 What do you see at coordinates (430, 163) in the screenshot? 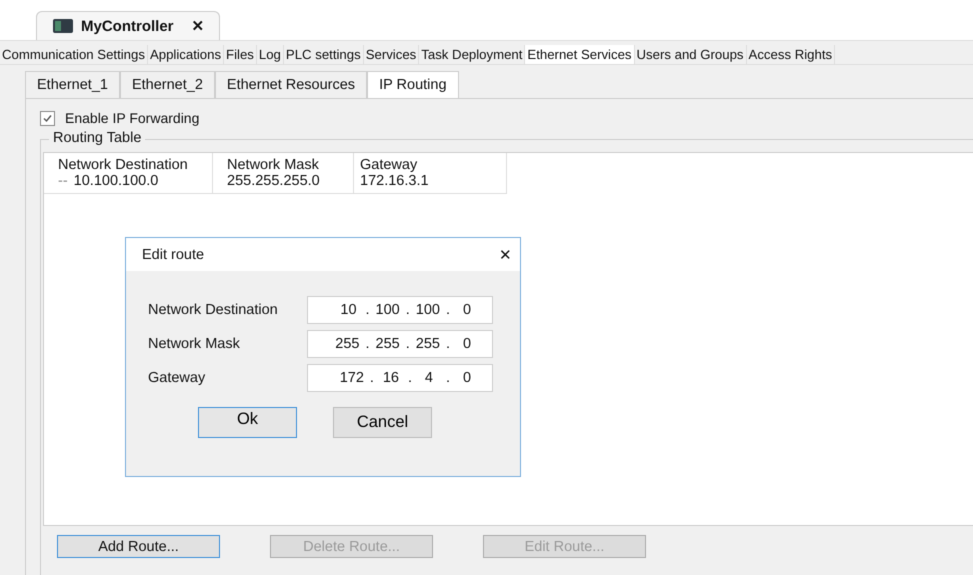
I see `column-header: Gateway` at bounding box center [430, 163].